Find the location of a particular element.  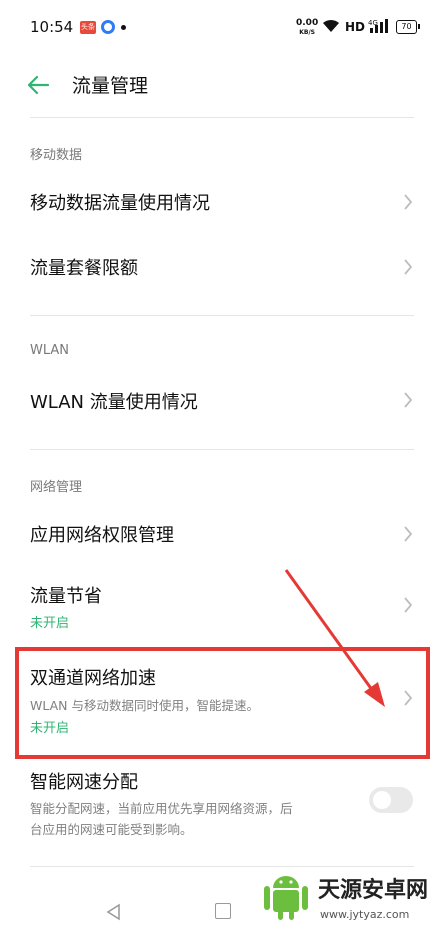

app-bar: 流量管理 is located at coordinates (222, 85).